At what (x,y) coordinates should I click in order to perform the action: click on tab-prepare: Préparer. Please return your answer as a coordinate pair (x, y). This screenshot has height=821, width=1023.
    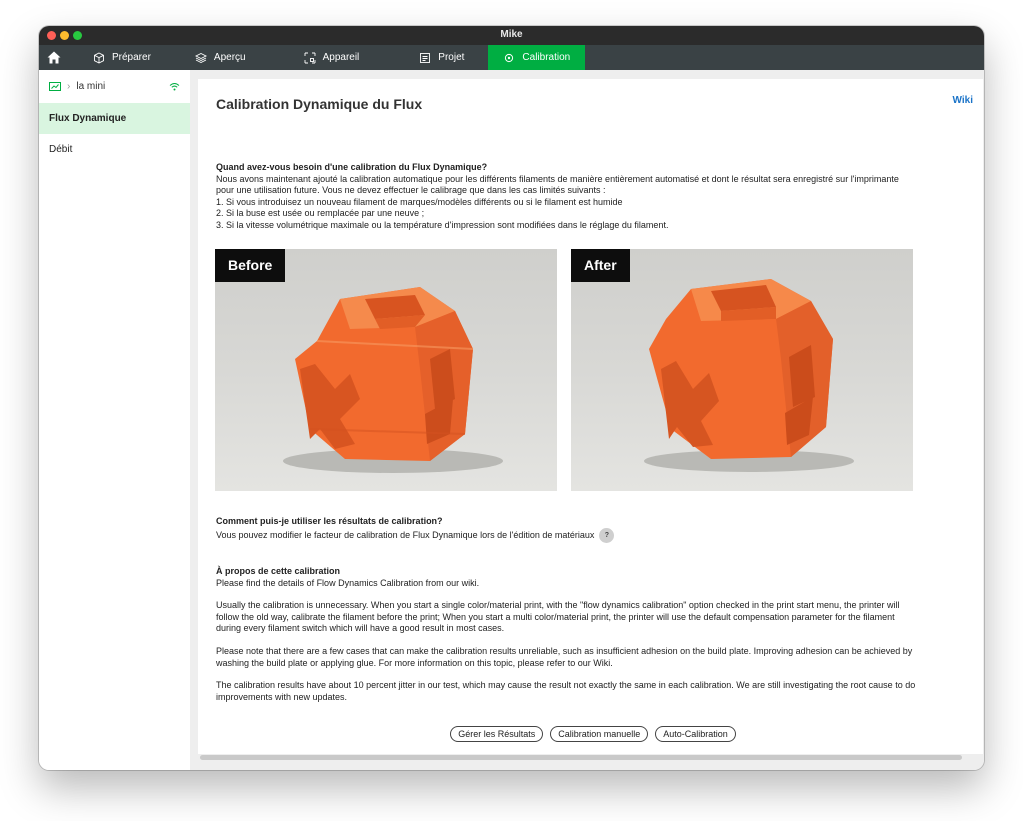
    Looking at the image, I should click on (123, 57).